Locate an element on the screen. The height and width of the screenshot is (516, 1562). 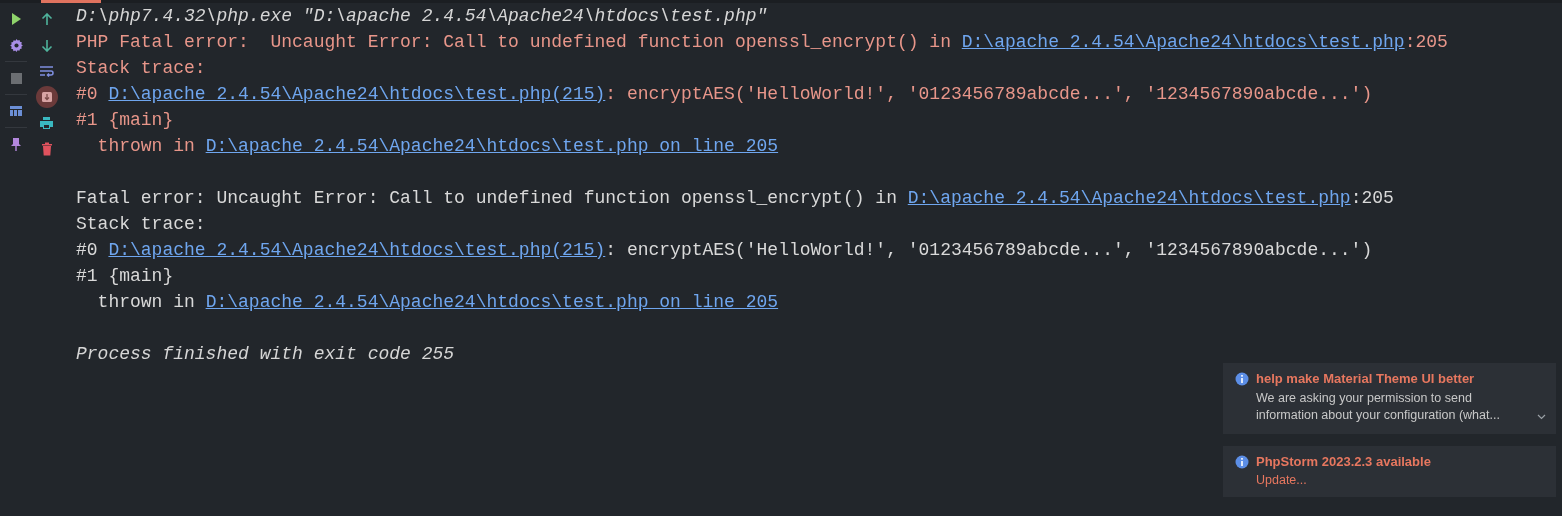
trash-icon is located at coordinates (46, 149).